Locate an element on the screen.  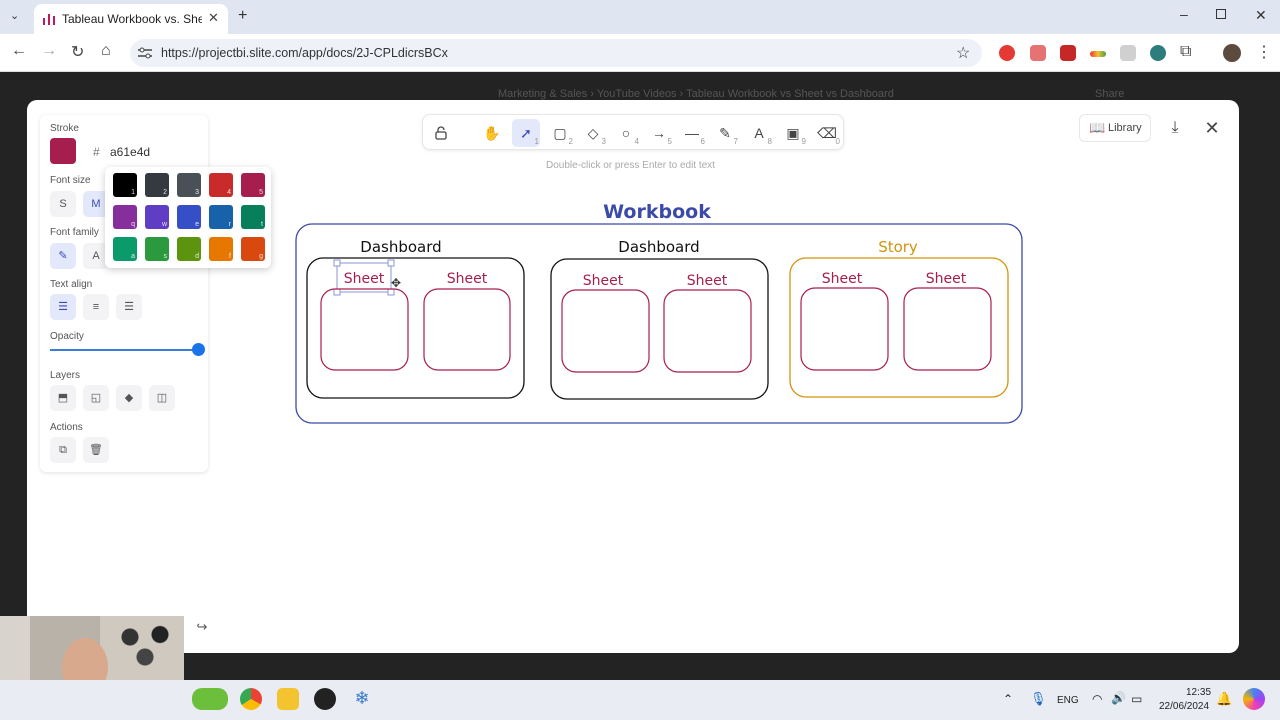
wifi-icon: ◠ is located at coordinates (1097, 699).